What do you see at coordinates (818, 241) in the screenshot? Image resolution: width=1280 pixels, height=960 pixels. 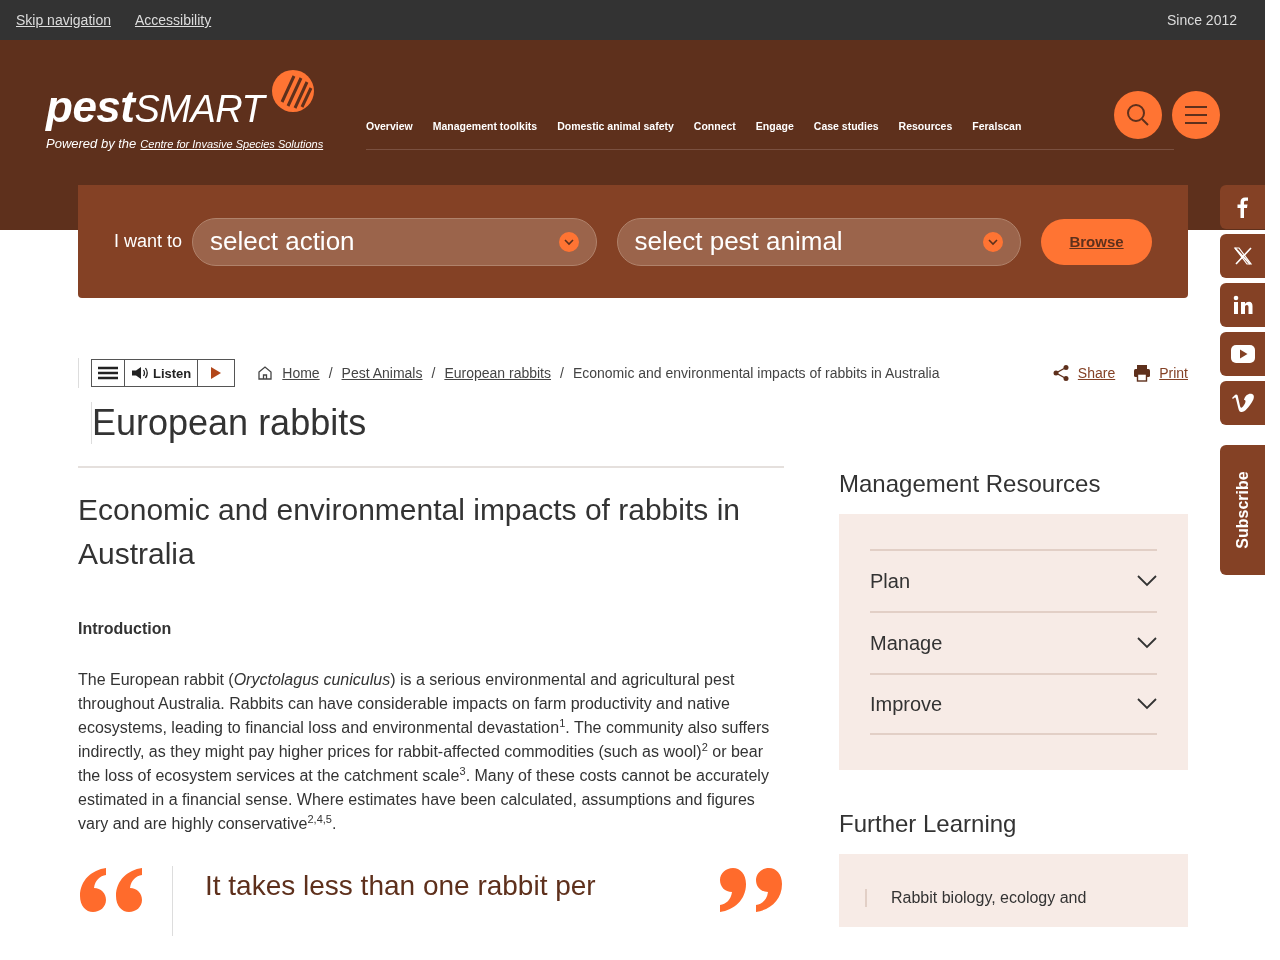 I see `dropdown-select: select pest animal` at bounding box center [818, 241].